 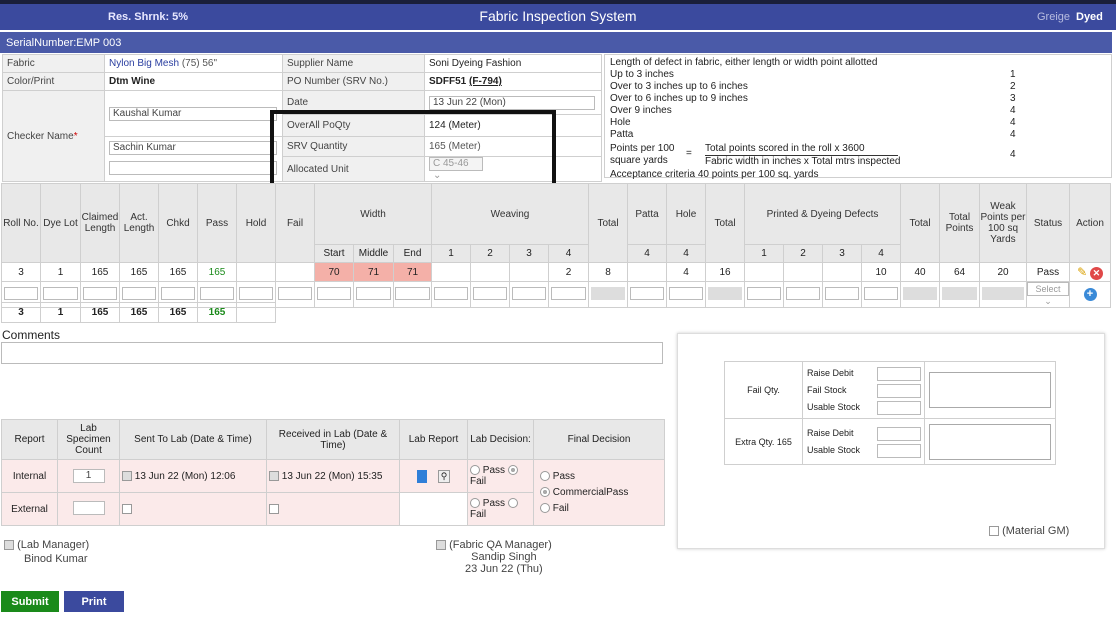 What do you see at coordinates (193, 147) in the screenshot?
I see `checker-2-input: Sachin Kumar` at bounding box center [193, 147].